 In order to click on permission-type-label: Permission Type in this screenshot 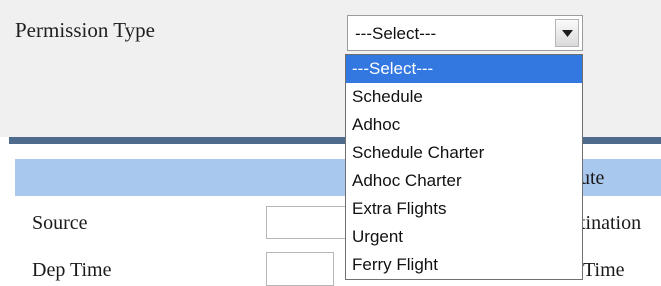, I will do `click(85, 30)`.